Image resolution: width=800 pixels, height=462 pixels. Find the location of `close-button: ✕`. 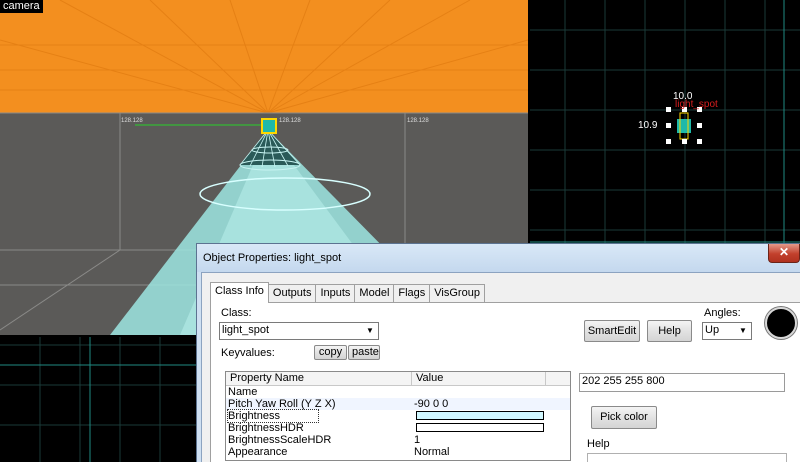

close-button: ✕ is located at coordinates (784, 253).